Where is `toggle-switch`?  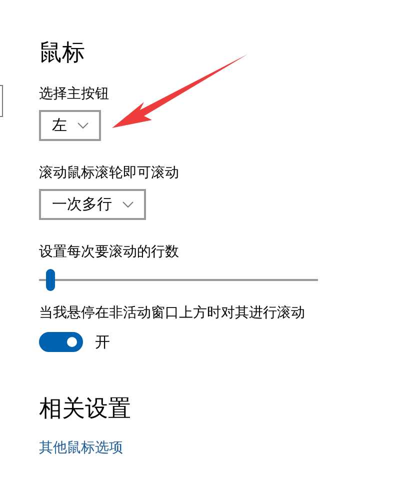
toggle-switch is located at coordinates (61, 342).